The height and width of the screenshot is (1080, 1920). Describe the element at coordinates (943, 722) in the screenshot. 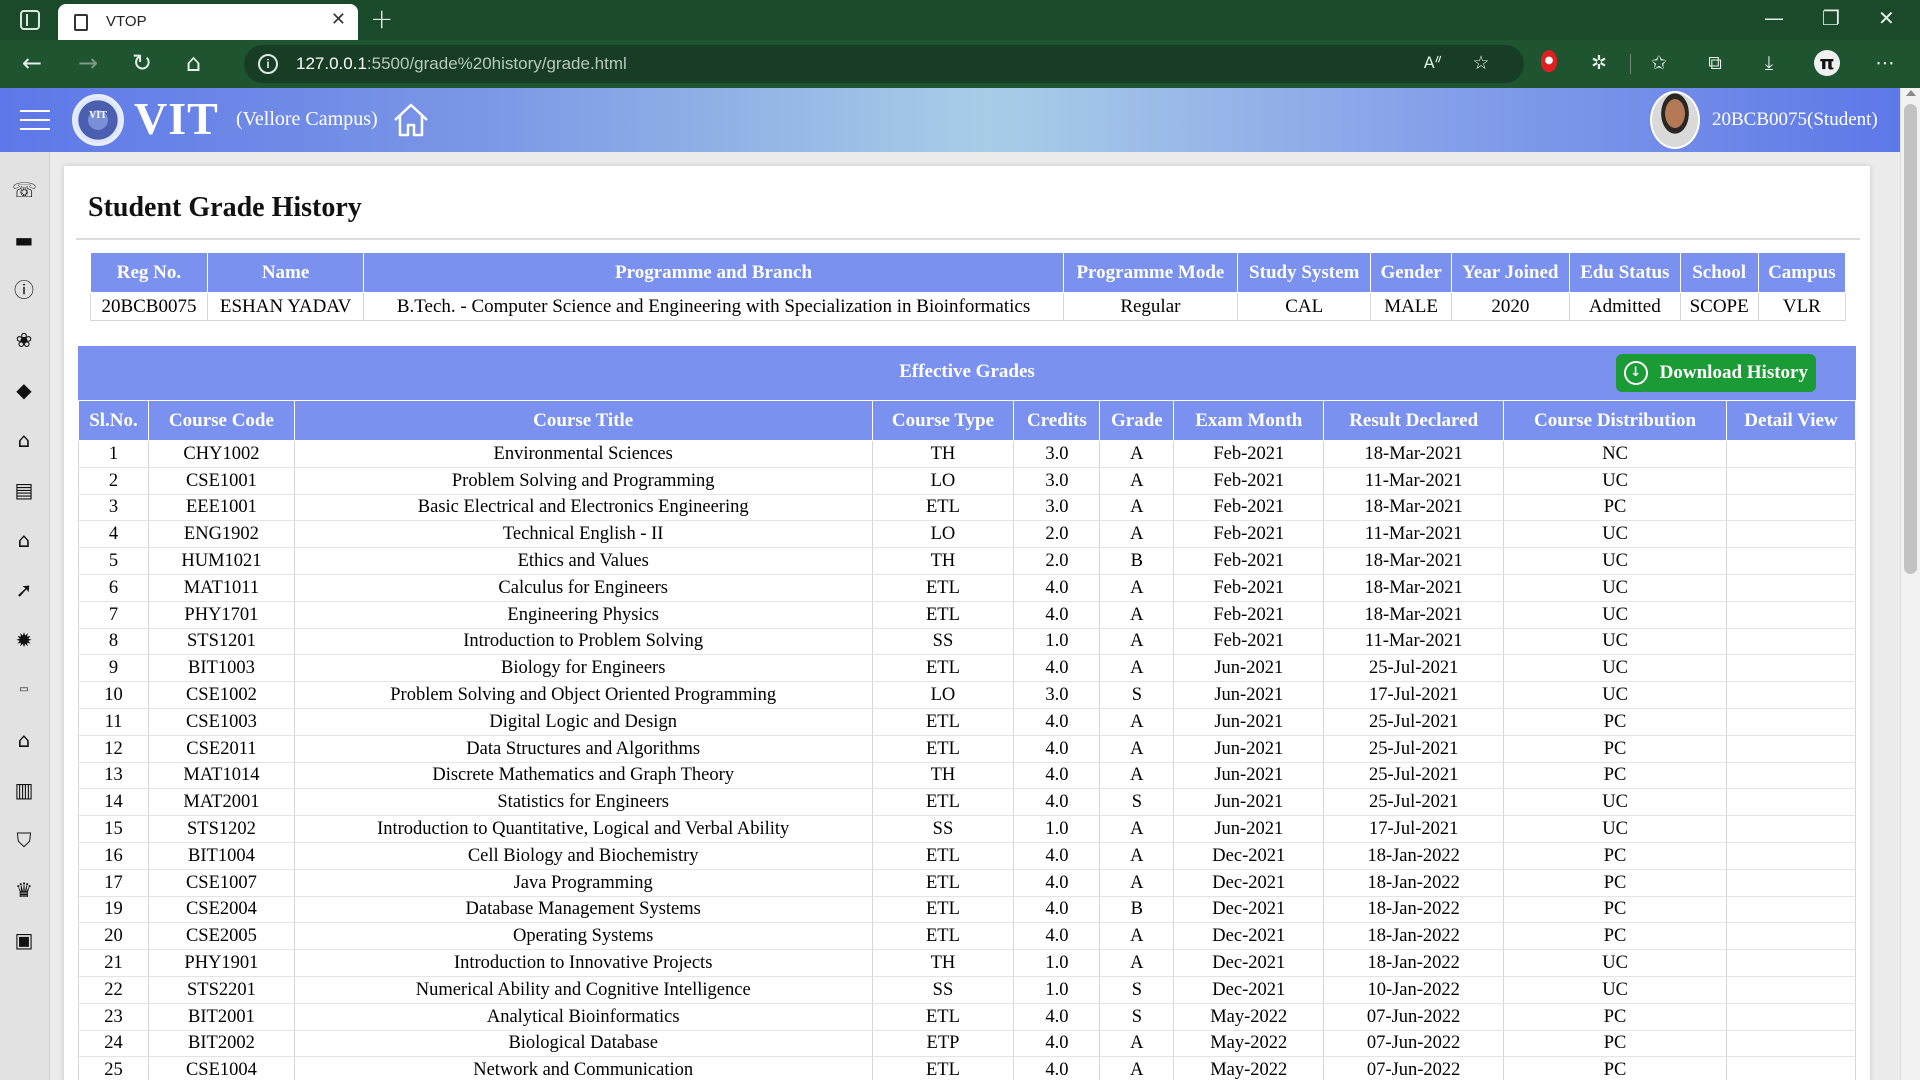

I see `table-cell: ETL` at that location.